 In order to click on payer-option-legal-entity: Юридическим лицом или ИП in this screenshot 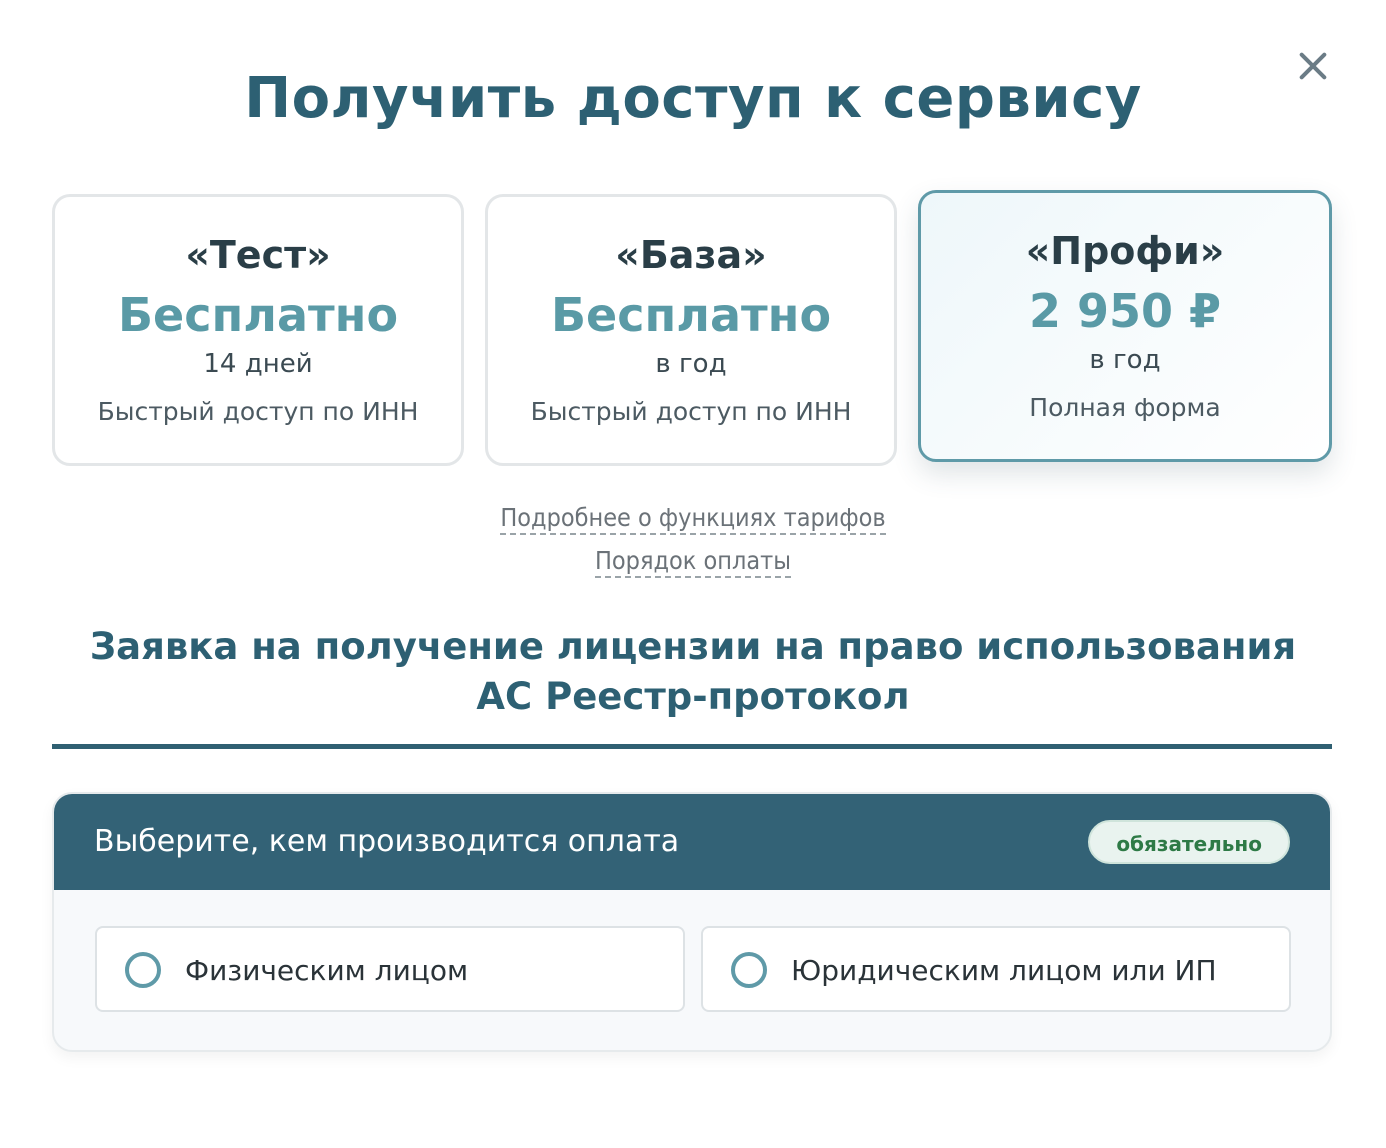, I will do `click(996, 969)`.